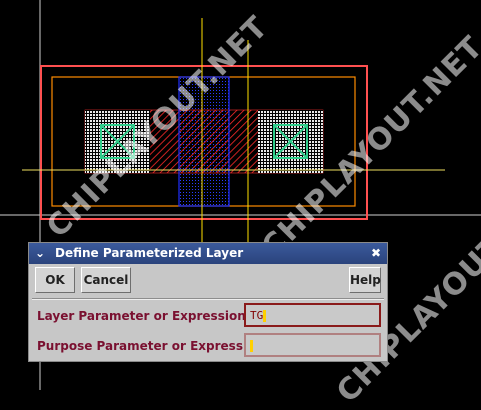 This screenshot has height=410, width=481. I want to click on layer-parameter-value: TG, so click(257, 315).